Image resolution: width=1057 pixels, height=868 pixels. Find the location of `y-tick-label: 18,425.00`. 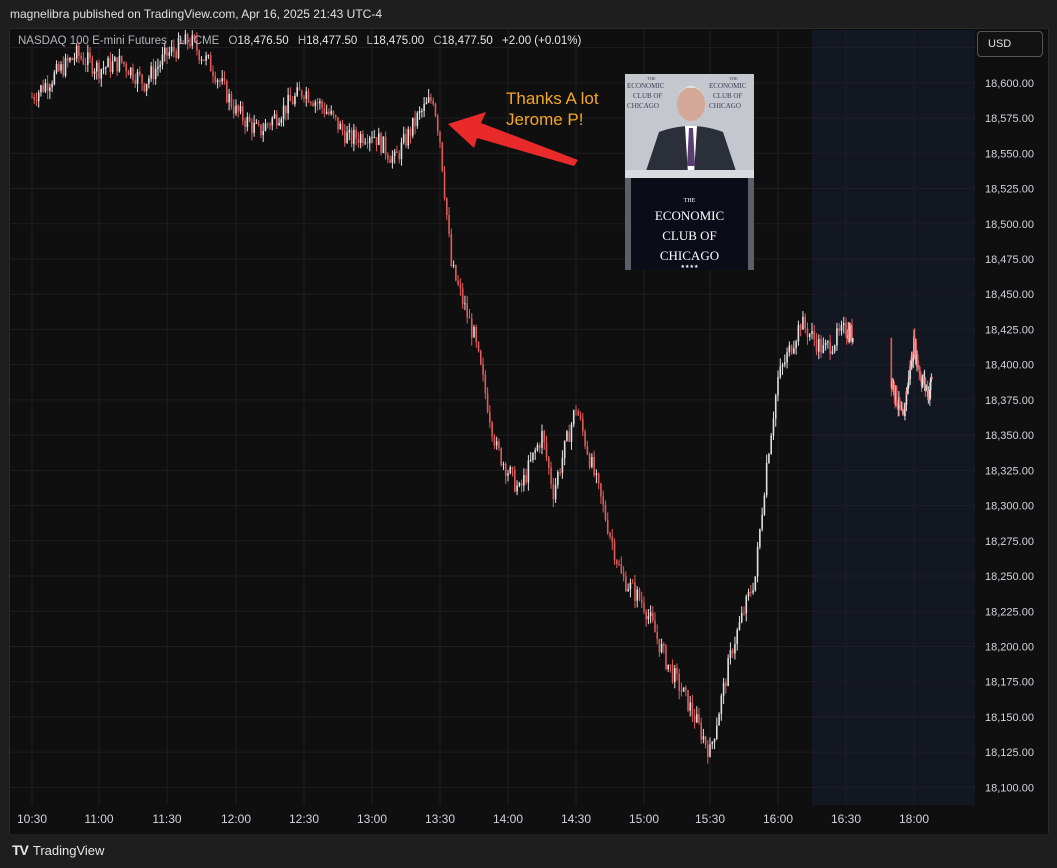

y-tick-label: 18,425.00 is located at coordinates (1009, 330).